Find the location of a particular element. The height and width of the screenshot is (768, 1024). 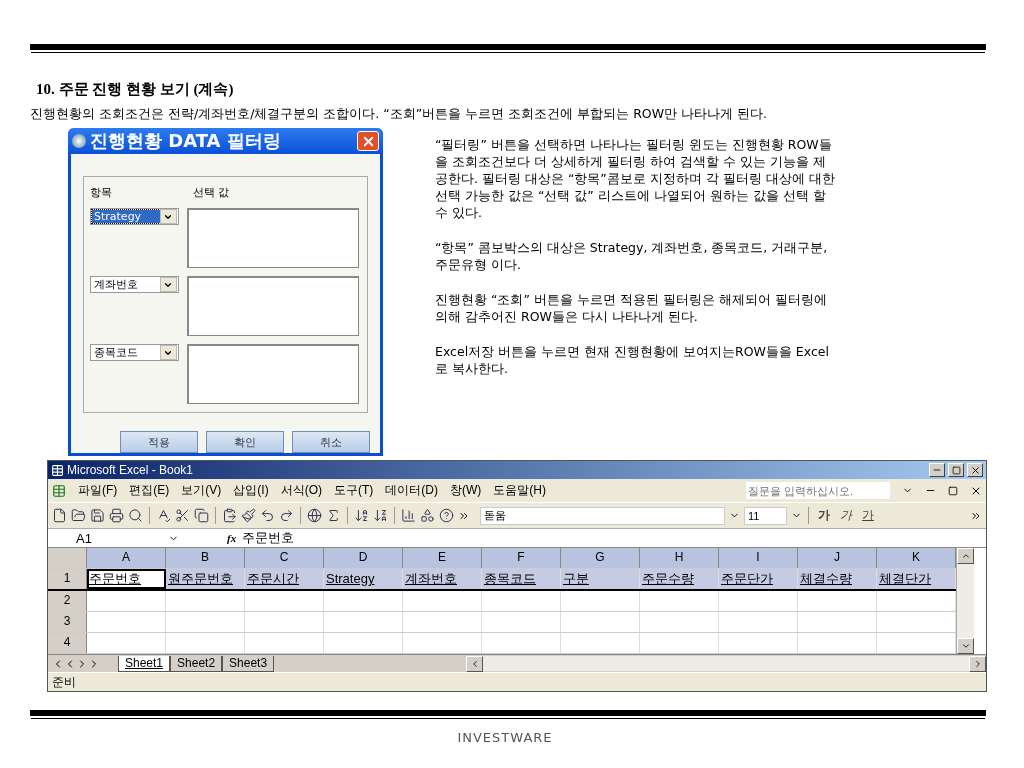

row-header: 3 is located at coordinates (67, 622).